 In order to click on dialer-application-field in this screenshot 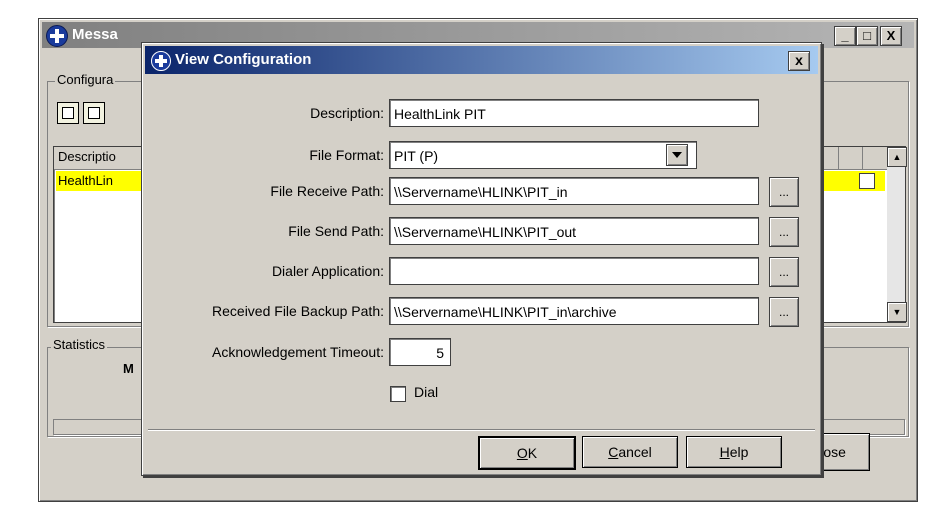, I will do `click(574, 271)`.